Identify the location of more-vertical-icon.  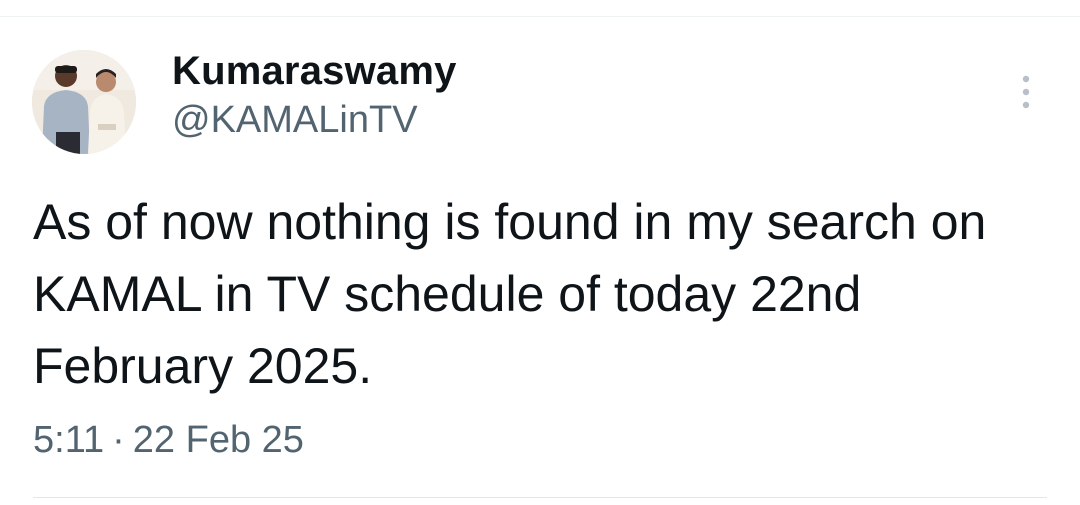
(1026, 92).